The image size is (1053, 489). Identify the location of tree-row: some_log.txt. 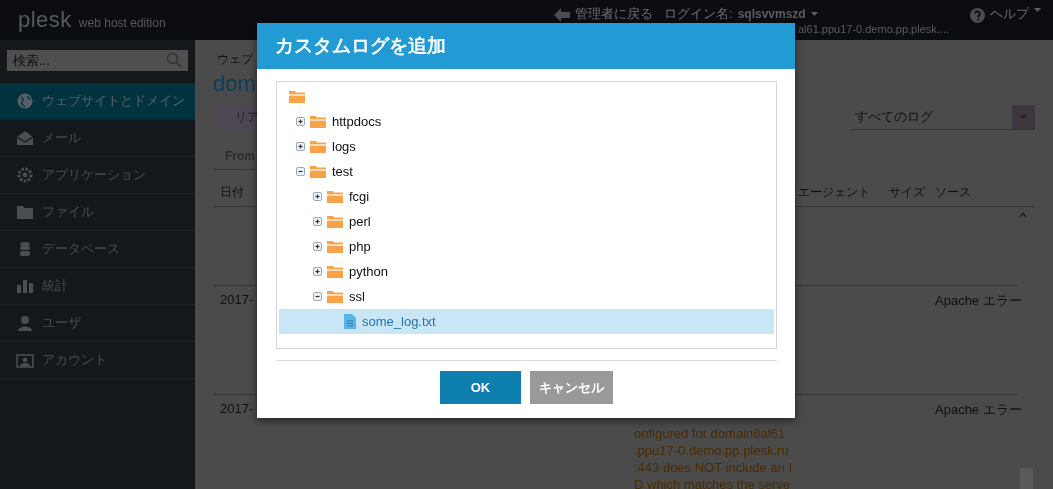
(526, 321).